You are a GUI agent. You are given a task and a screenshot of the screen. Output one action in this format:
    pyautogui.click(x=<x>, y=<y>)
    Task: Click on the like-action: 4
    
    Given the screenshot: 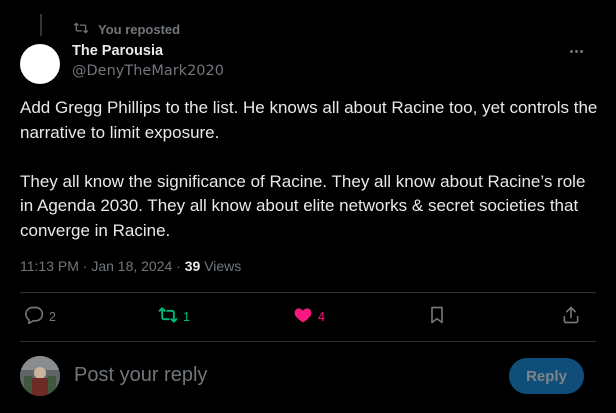 What is the action you would take?
    pyautogui.click(x=309, y=316)
    